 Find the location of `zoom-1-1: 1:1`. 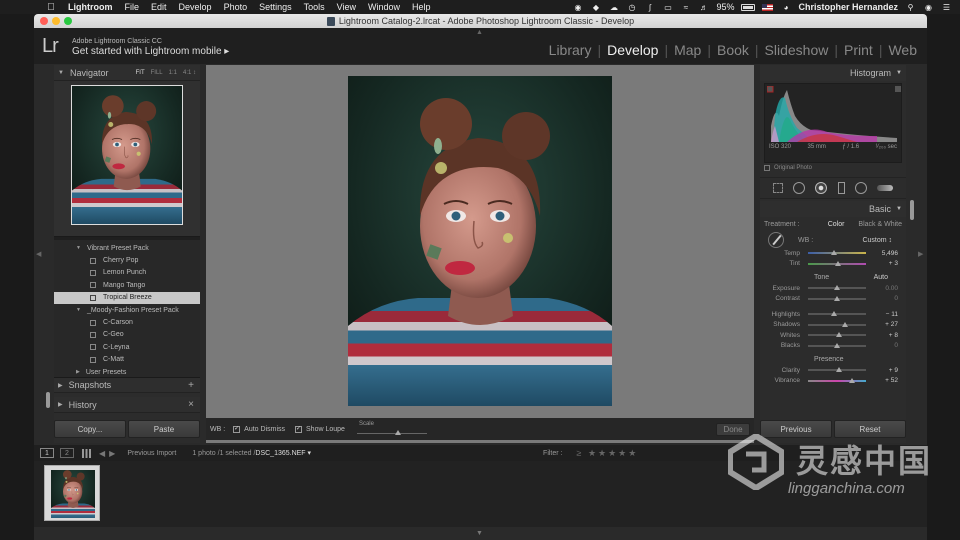

zoom-1-1: 1:1 is located at coordinates (173, 73).